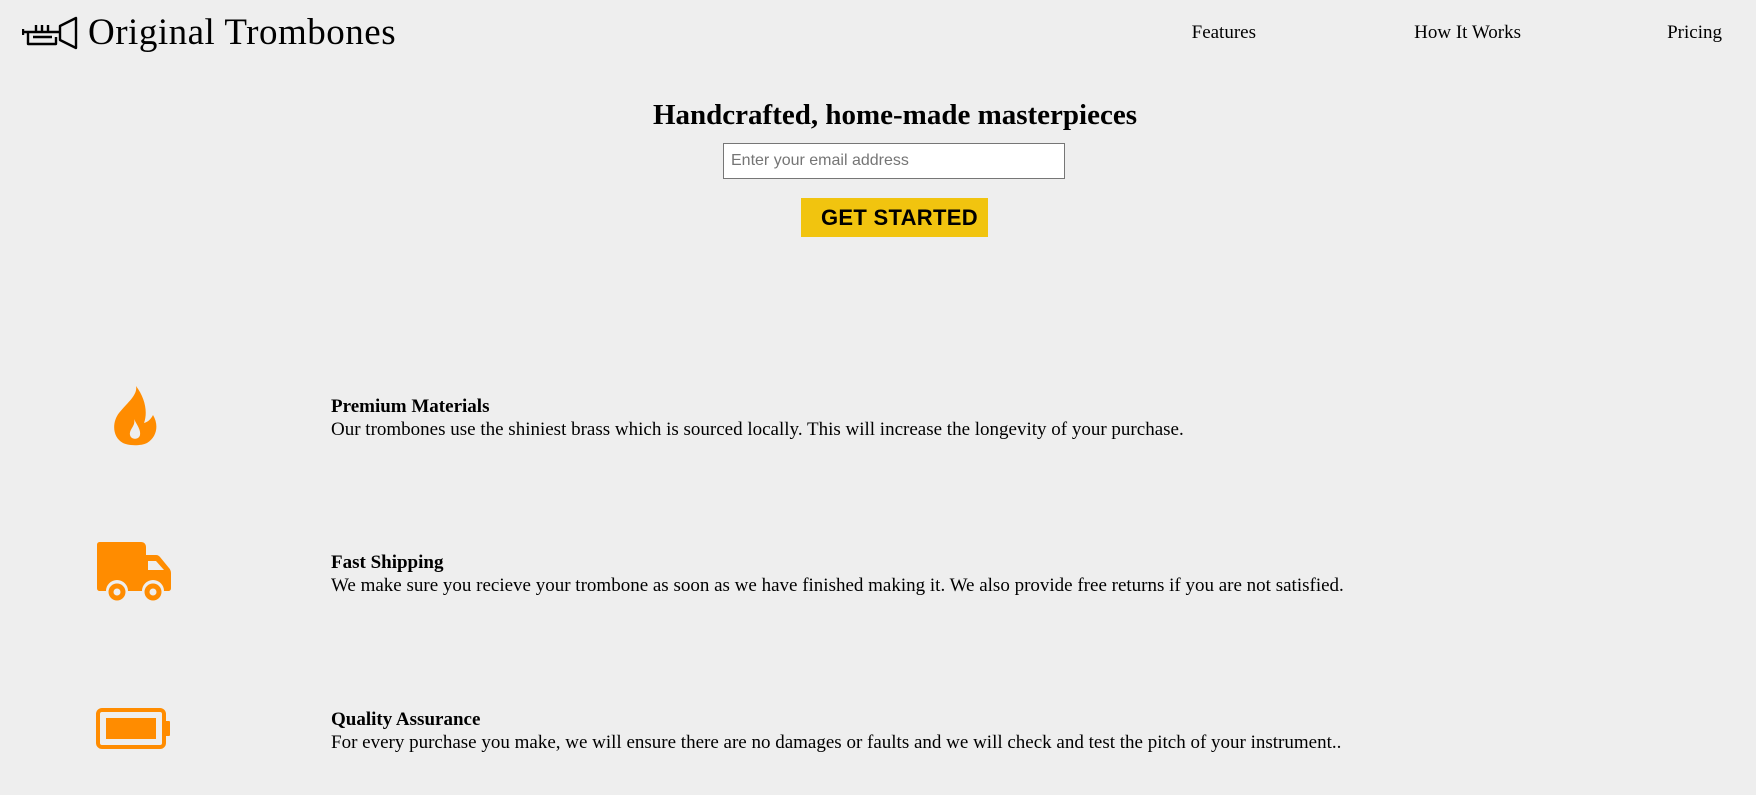  I want to click on nav-link-pricing: Pricing, so click(1694, 33).